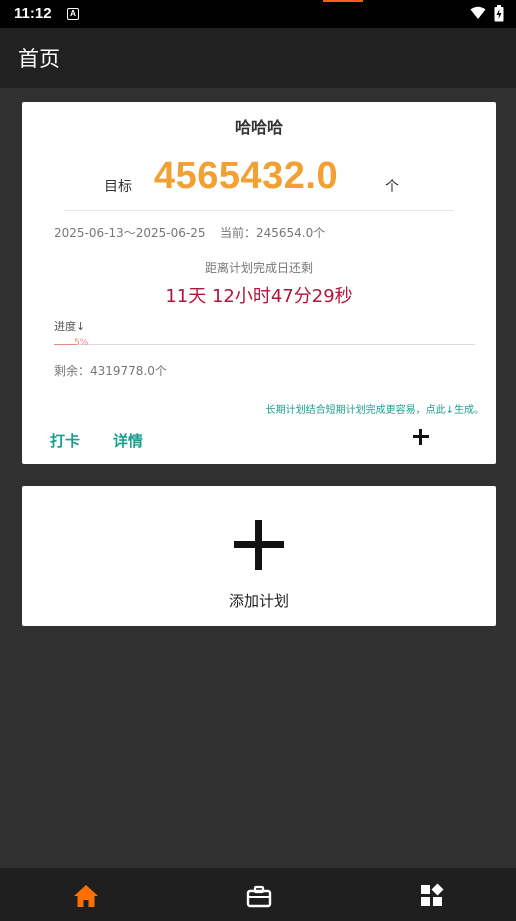 This screenshot has width=516, height=921. I want to click on status-bar: 11:12 A, so click(258, 14).